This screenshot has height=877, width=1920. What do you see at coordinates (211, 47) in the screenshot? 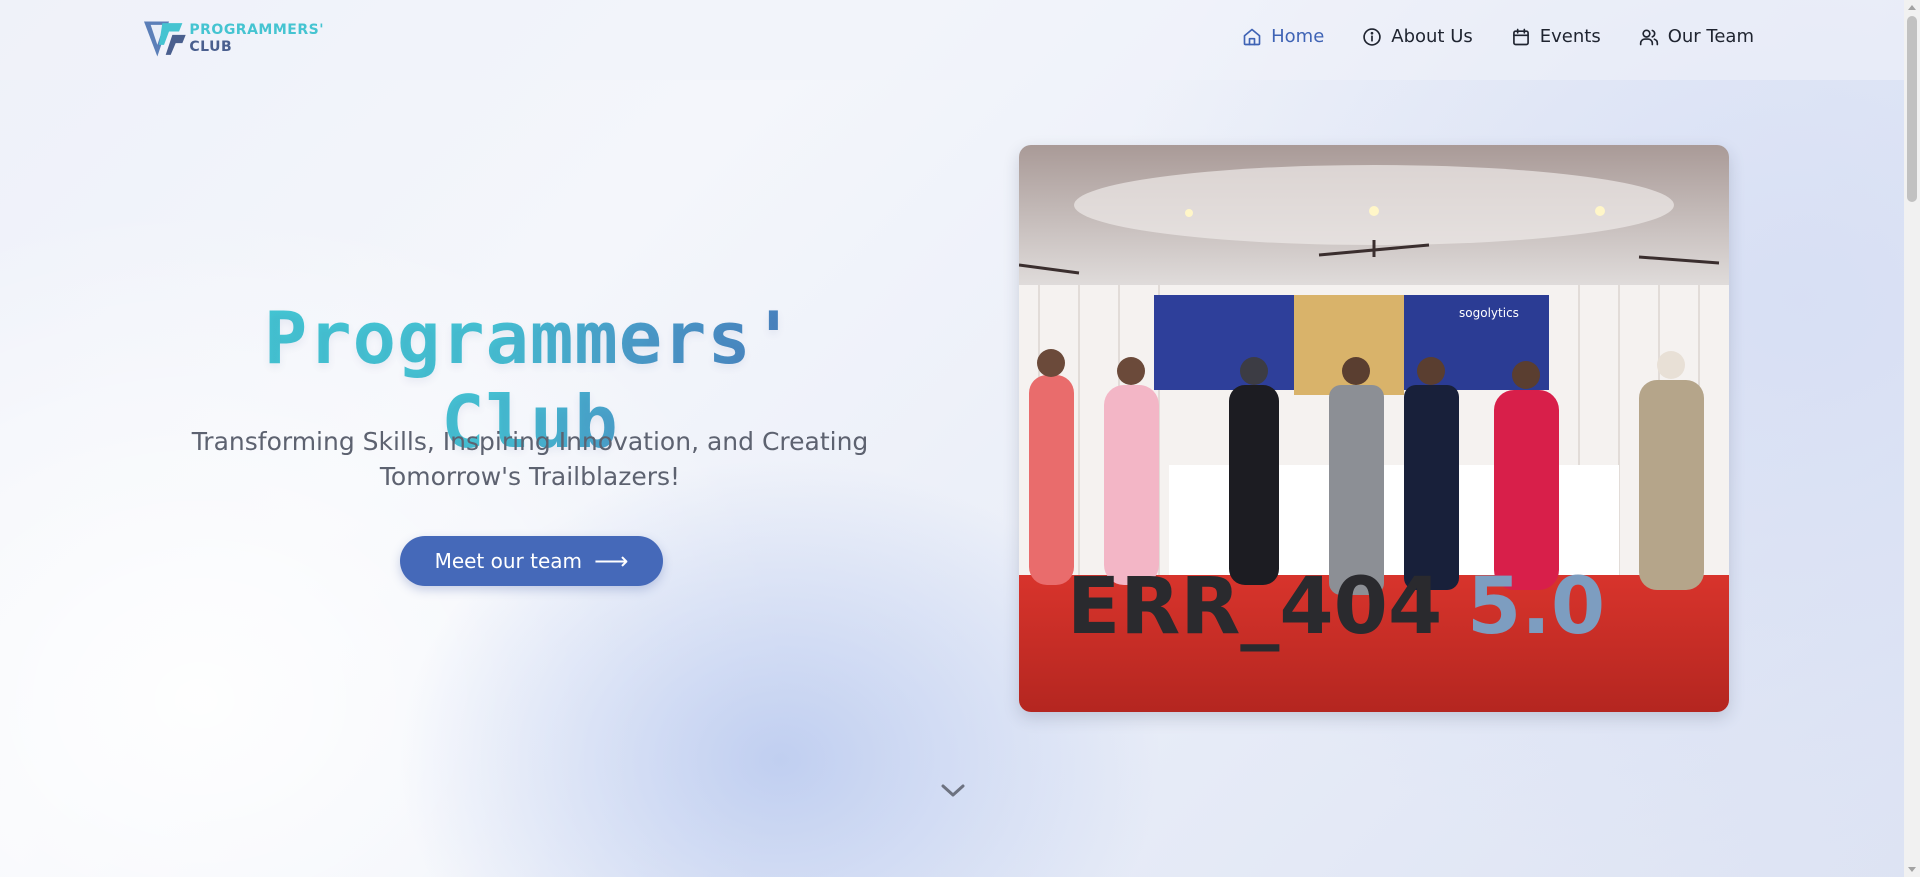
I see `logo-line-2: CLUB` at bounding box center [211, 47].